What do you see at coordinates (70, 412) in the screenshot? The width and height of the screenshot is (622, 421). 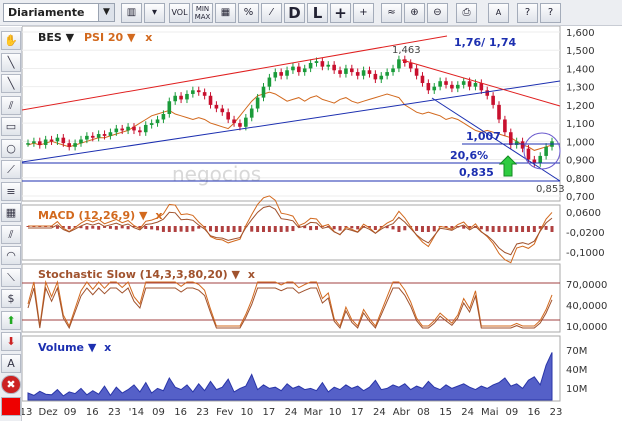 I see `date-tick: 09` at bounding box center [70, 412].